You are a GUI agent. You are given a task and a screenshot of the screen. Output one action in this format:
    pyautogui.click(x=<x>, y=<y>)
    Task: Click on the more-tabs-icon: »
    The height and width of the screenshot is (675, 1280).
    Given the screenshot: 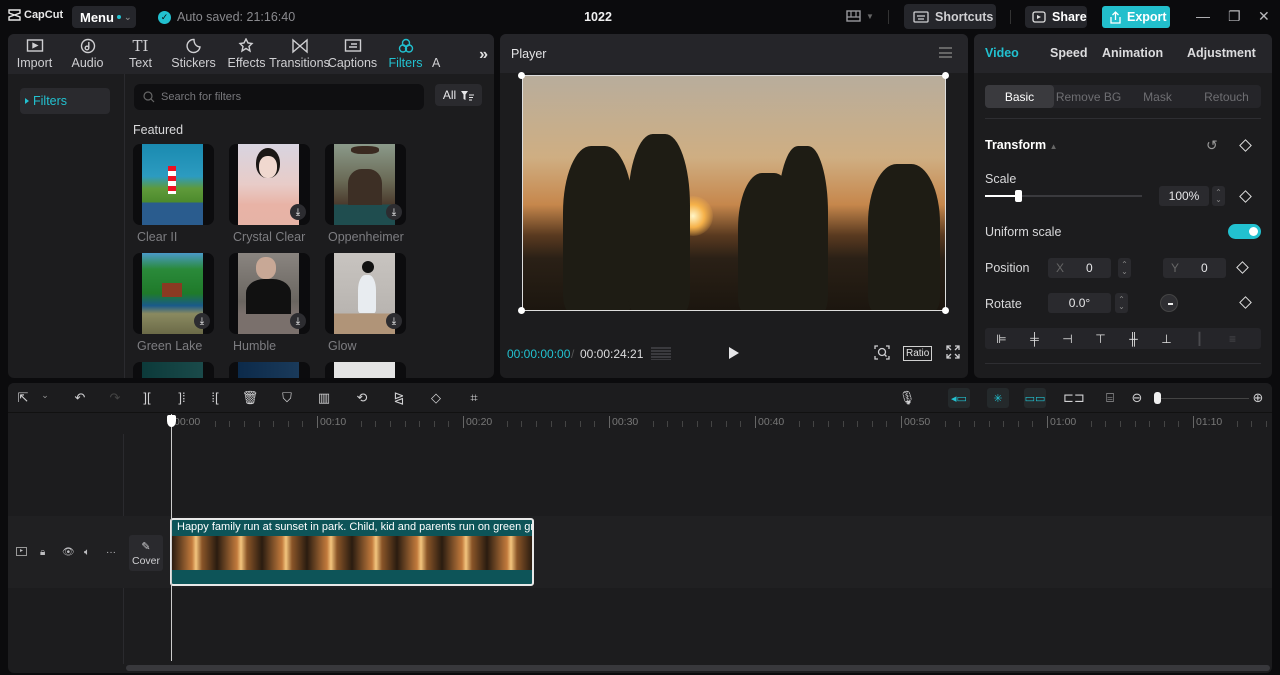 What is the action you would take?
    pyautogui.click(x=483, y=55)
    